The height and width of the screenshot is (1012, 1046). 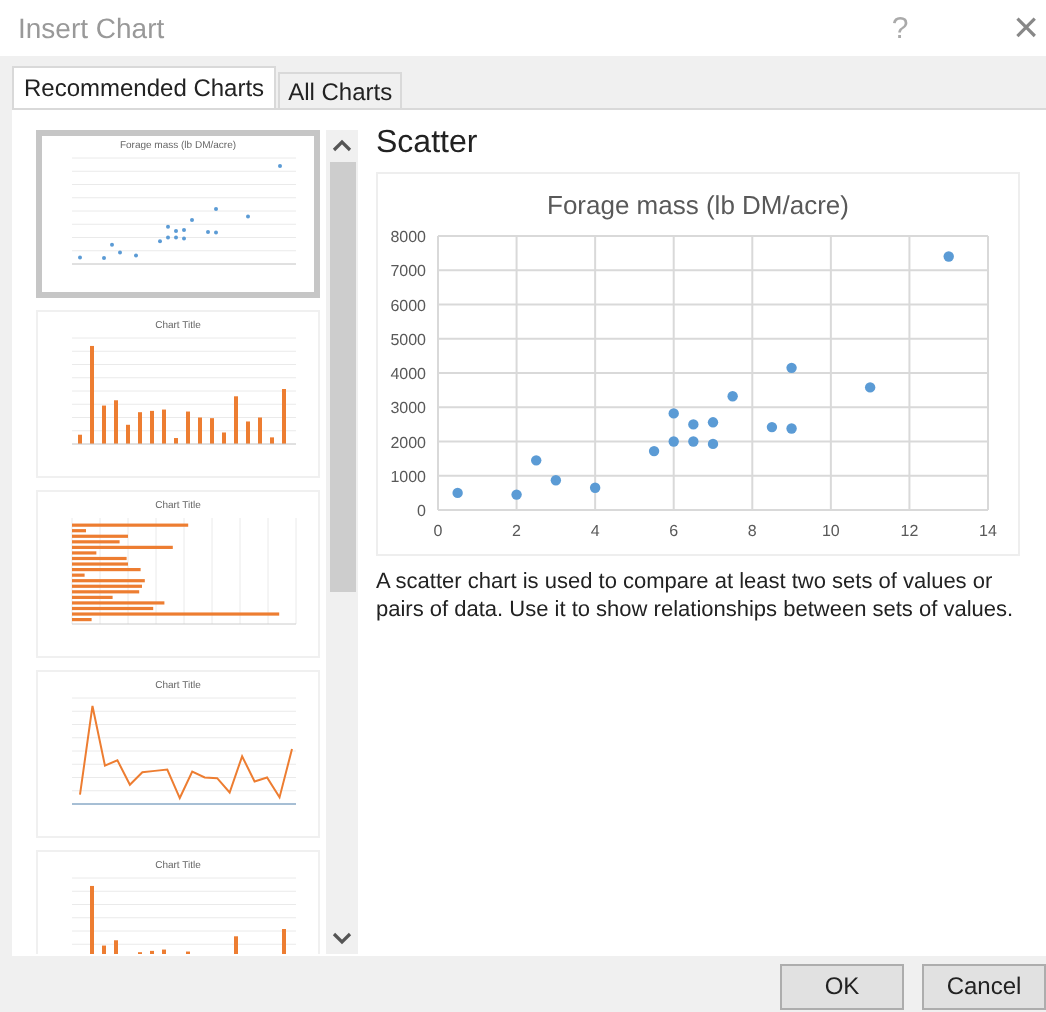 I want to click on window-title: Insert Chart, so click(x=92, y=28).